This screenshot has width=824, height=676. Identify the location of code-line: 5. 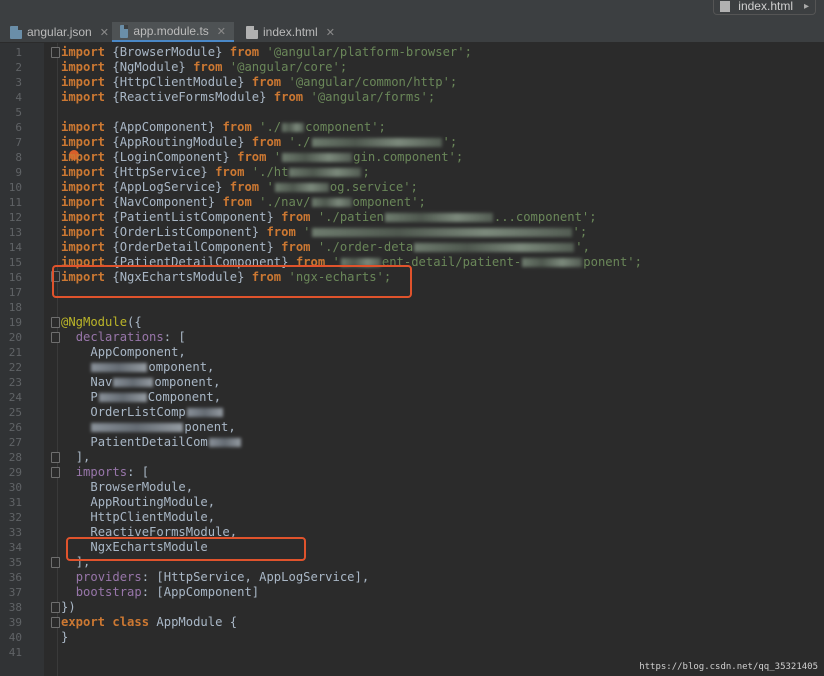
(412, 112).